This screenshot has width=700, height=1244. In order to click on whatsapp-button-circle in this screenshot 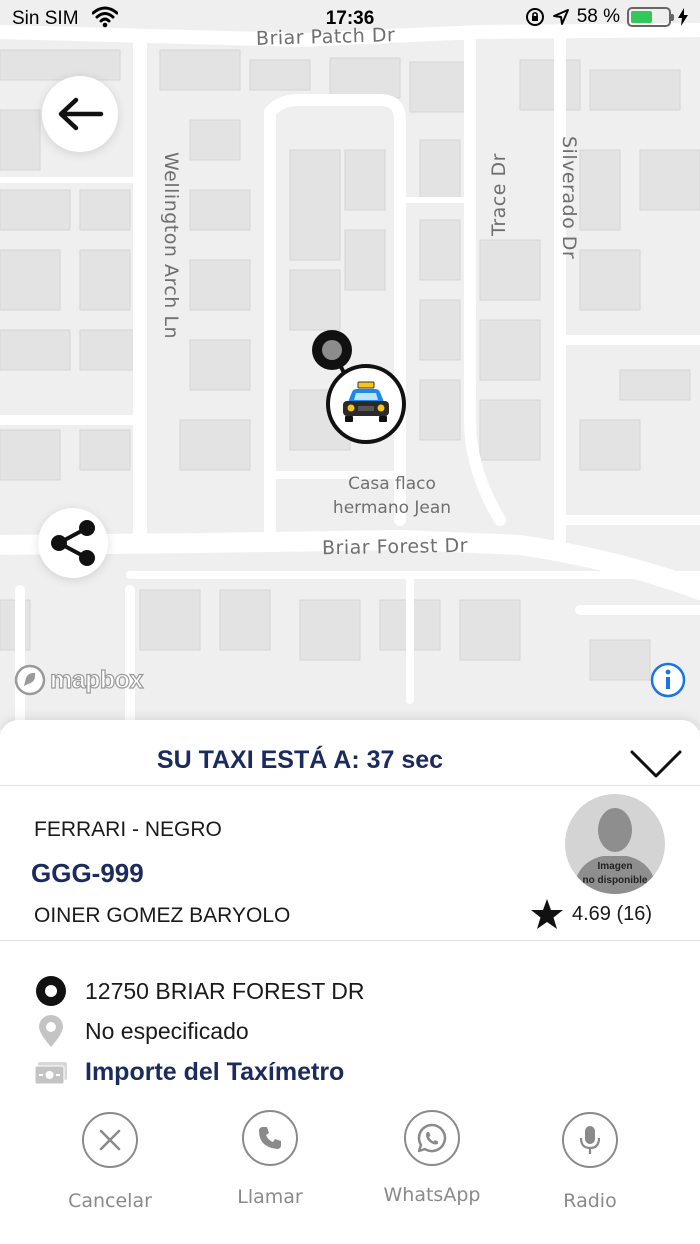, I will do `click(432, 1138)`.